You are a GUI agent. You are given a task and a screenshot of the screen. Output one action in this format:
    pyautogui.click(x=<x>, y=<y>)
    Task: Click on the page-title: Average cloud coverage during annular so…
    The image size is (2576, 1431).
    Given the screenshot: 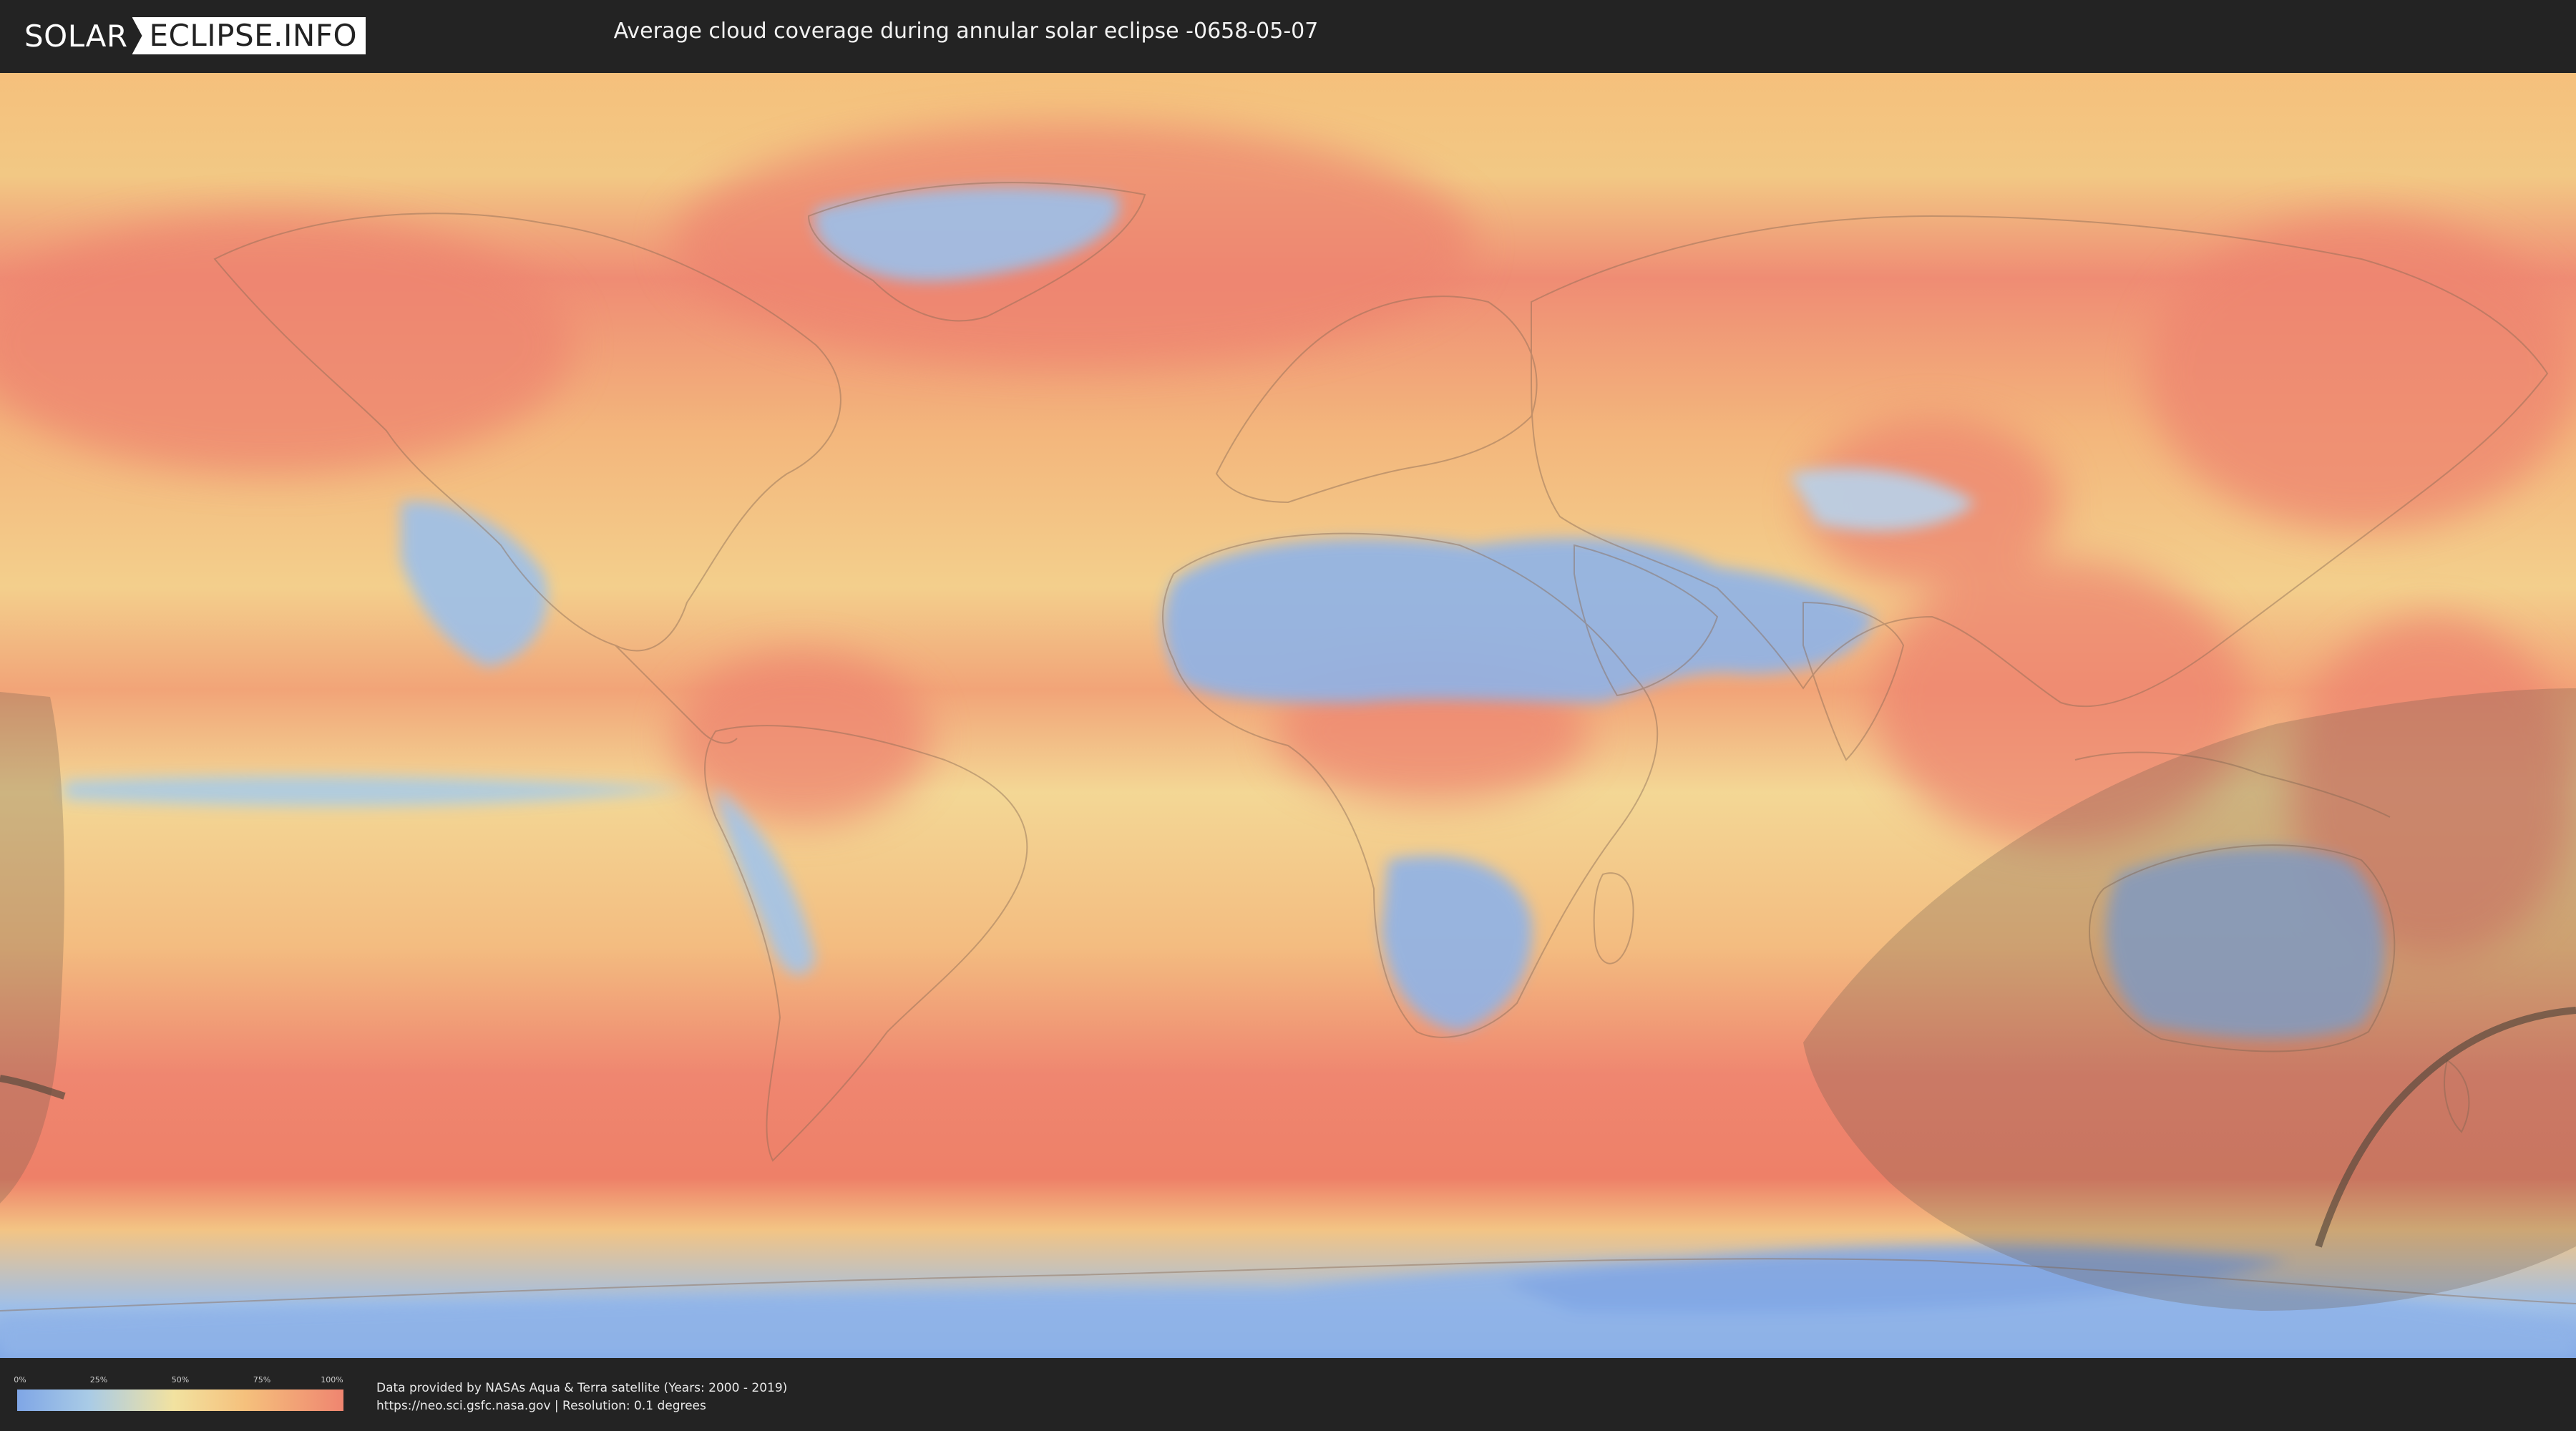 What is the action you would take?
    pyautogui.click(x=966, y=31)
    